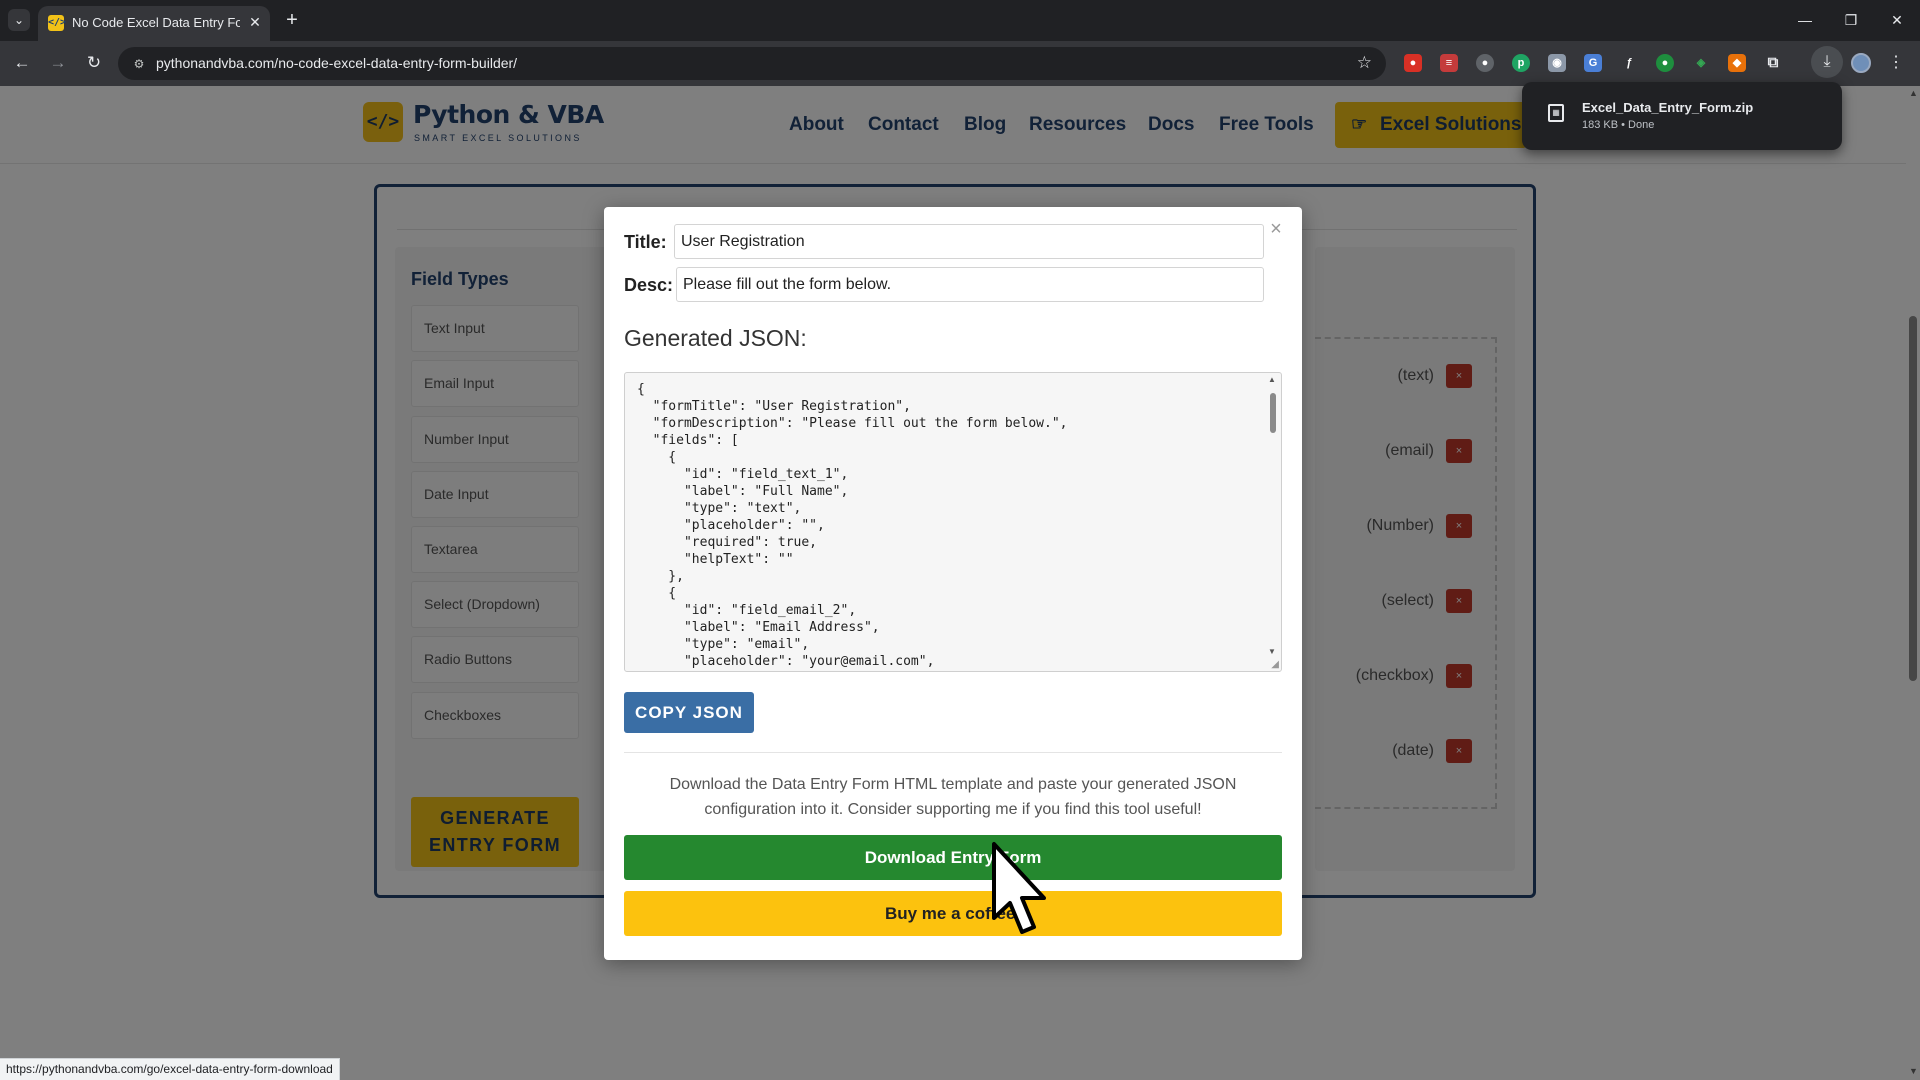  Describe the element at coordinates (1521, 63) in the screenshot. I see `extension-p-icon: p` at that location.